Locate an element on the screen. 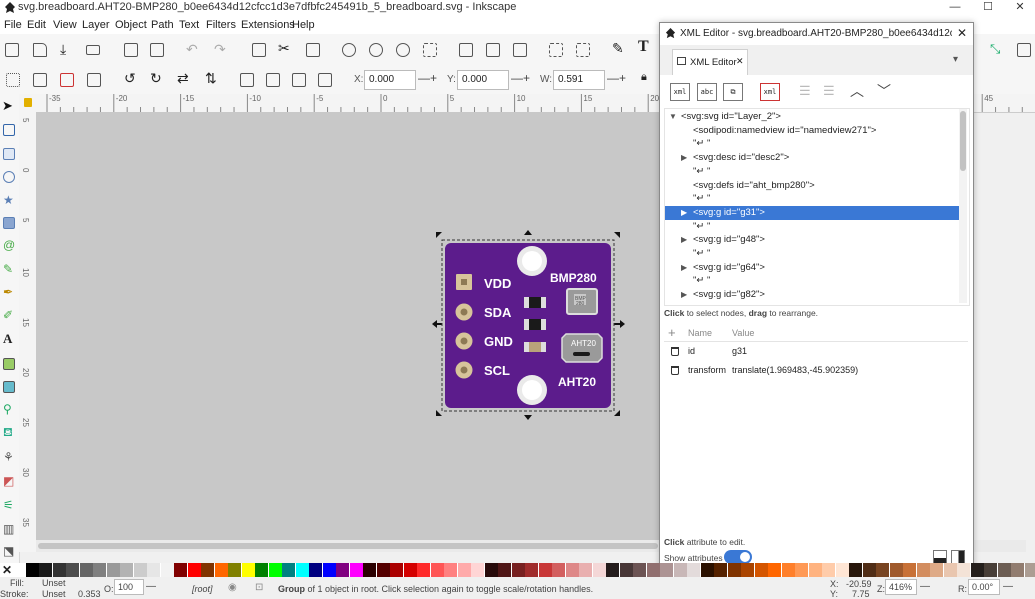 This screenshot has height=599, width=1035. select-all-layers-icon is located at coordinates (40, 80).